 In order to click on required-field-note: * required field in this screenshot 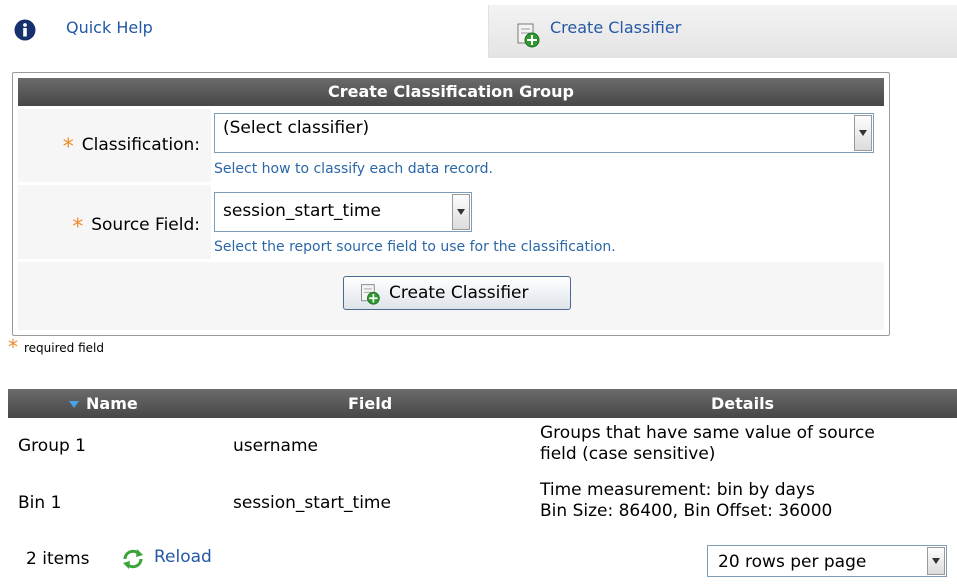, I will do `click(56, 347)`.